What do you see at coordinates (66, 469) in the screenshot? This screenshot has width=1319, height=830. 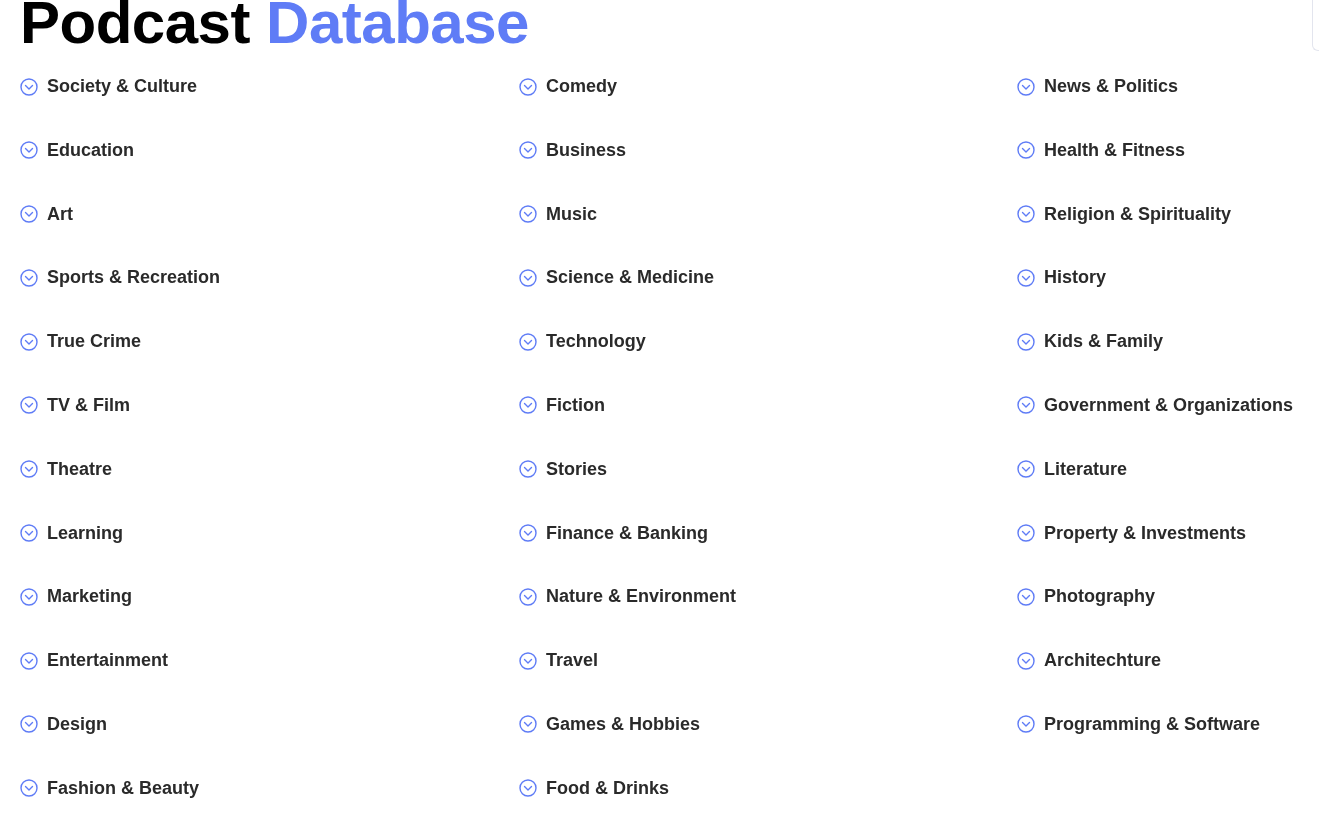 I see `category-item: Theatre` at bounding box center [66, 469].